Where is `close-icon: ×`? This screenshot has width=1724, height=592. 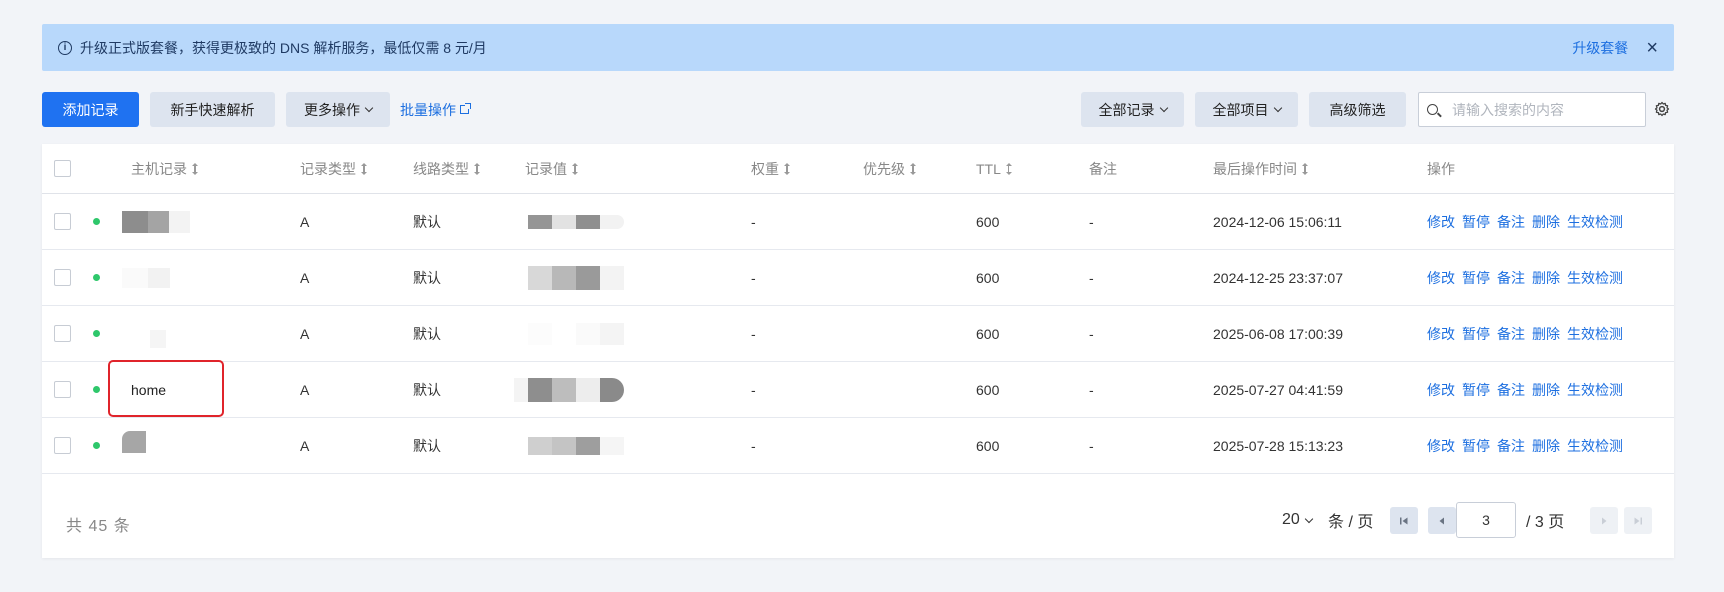 close-icon: × is located at coordinates (1652, 48).